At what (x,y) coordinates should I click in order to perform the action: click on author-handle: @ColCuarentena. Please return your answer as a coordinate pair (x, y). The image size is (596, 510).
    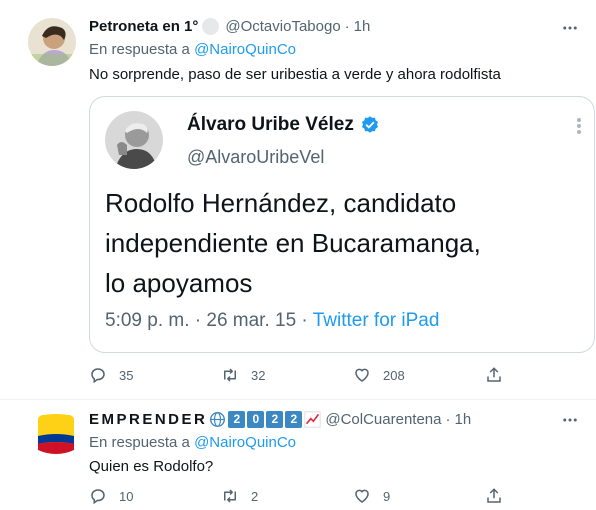
    Looking at the image, I should click on (383, 419).